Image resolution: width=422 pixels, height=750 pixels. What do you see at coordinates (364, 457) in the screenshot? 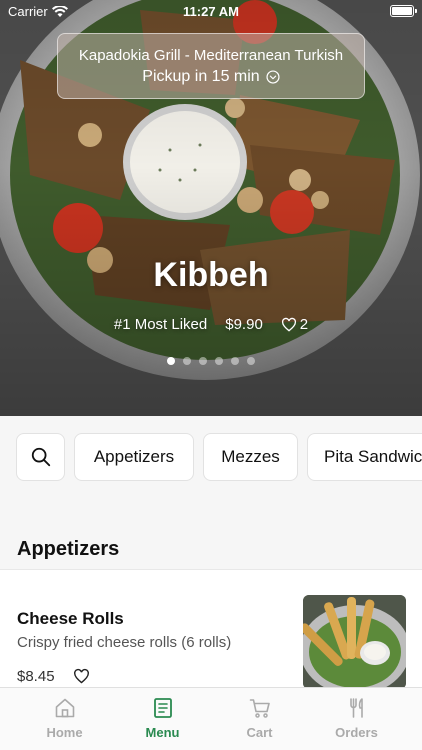
I see `category-chip-pita-sandwiches: Pita Sandwic` at bounding box center [364, 457].